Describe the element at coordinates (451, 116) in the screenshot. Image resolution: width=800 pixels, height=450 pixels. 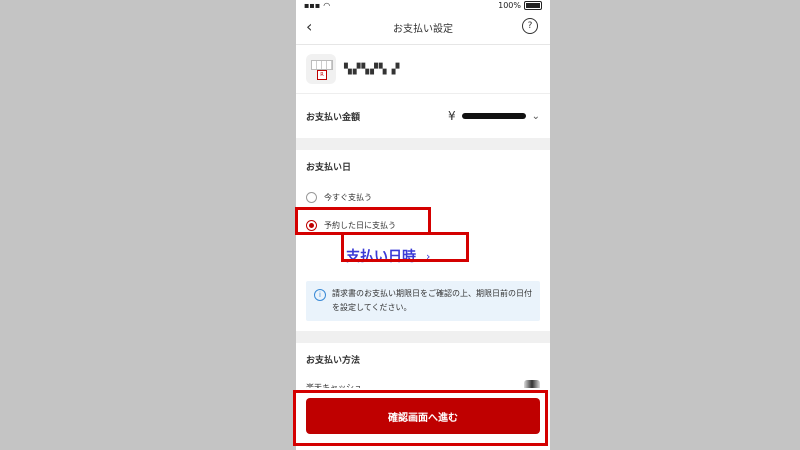
I see `currency-symbol: ¥` at that location.